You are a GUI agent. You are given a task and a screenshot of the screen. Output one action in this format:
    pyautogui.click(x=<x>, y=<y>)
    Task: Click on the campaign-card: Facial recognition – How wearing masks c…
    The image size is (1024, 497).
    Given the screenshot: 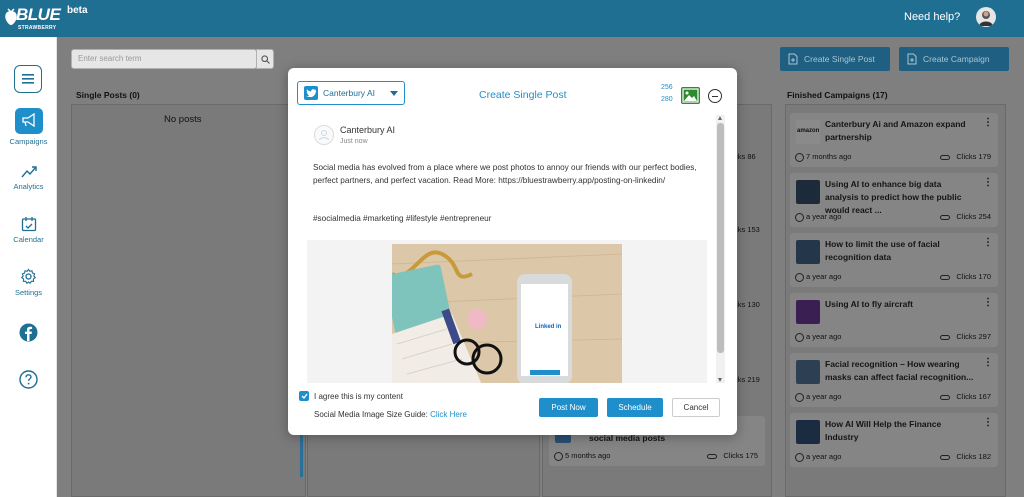 What is the action you would take?
    pyautogui.click(x=894, y=380)
    